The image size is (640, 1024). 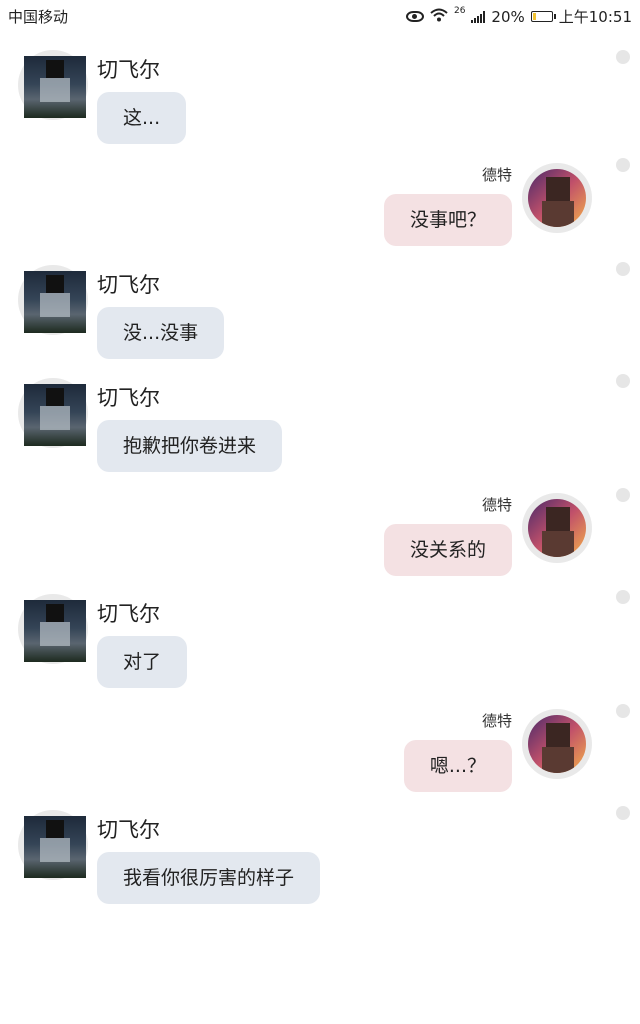 What do you see at coordinates (543, 16) in the screenshot?
I see `battery-icon` at bounding box center [543, 16].